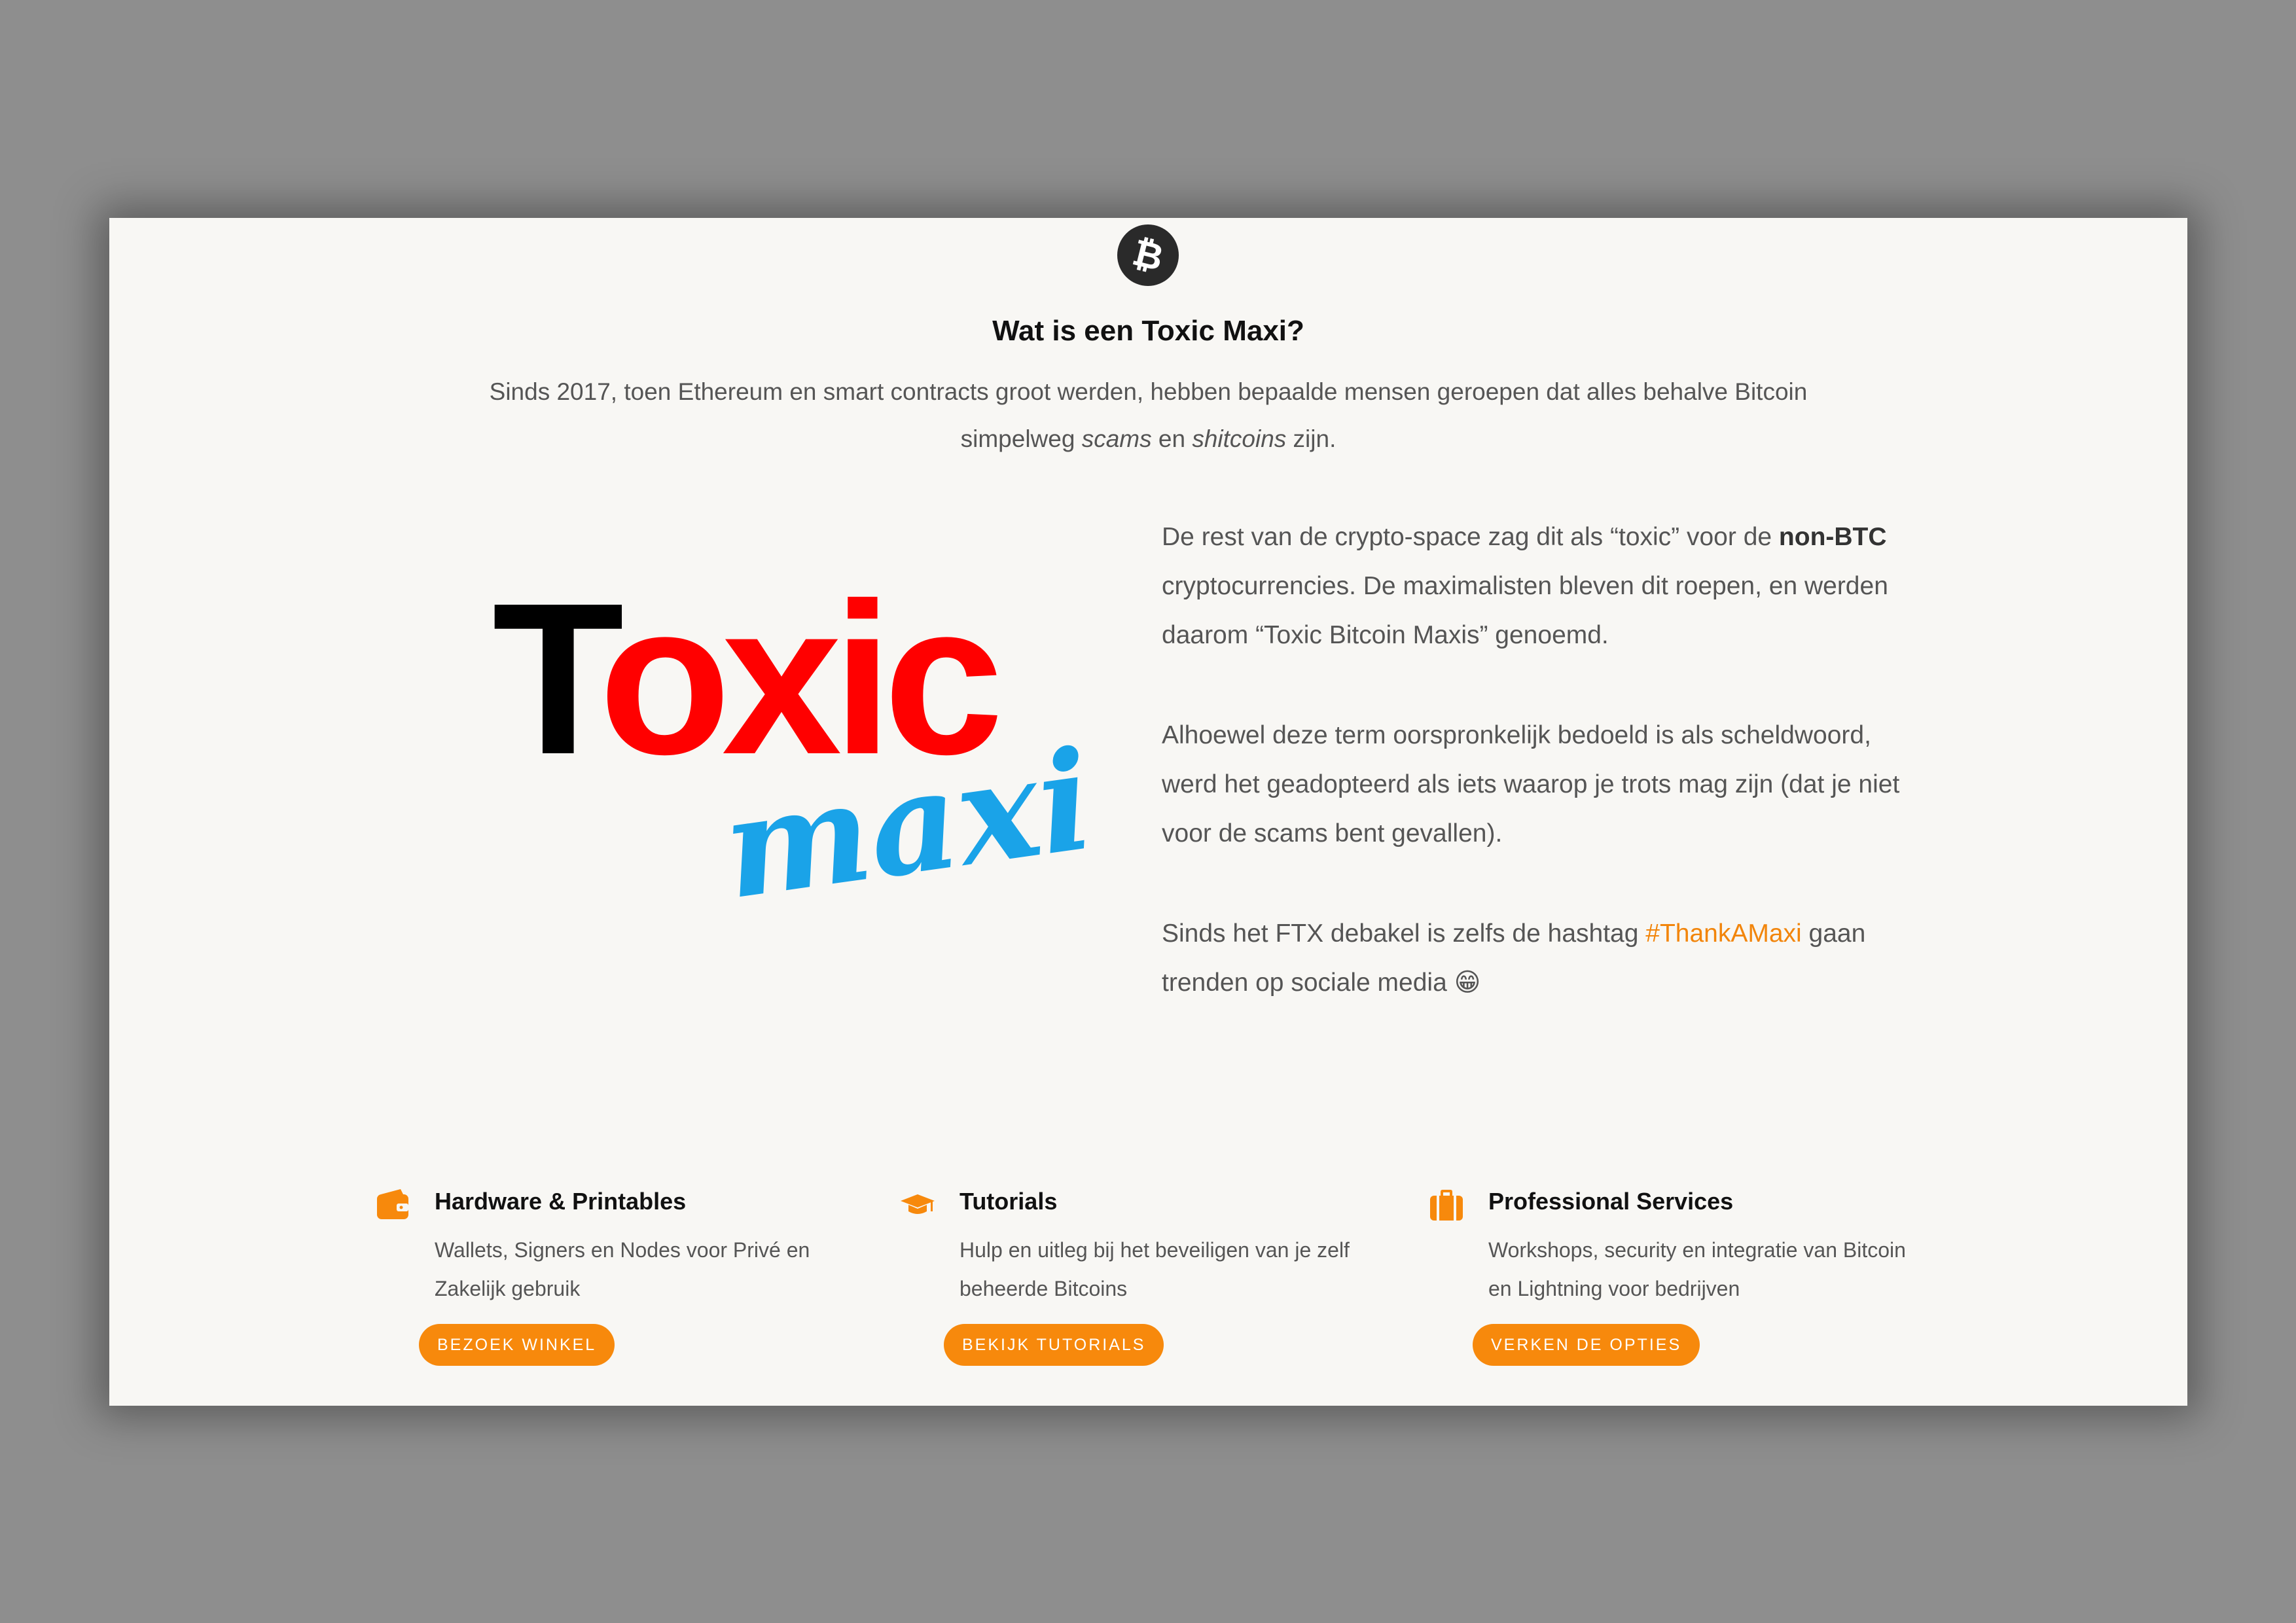 Image resolution: width=2296 pixels, height=1623 pixels. I want to click on explore-options-button: VERKEN DE OPTIES, so click(1586, 1345).